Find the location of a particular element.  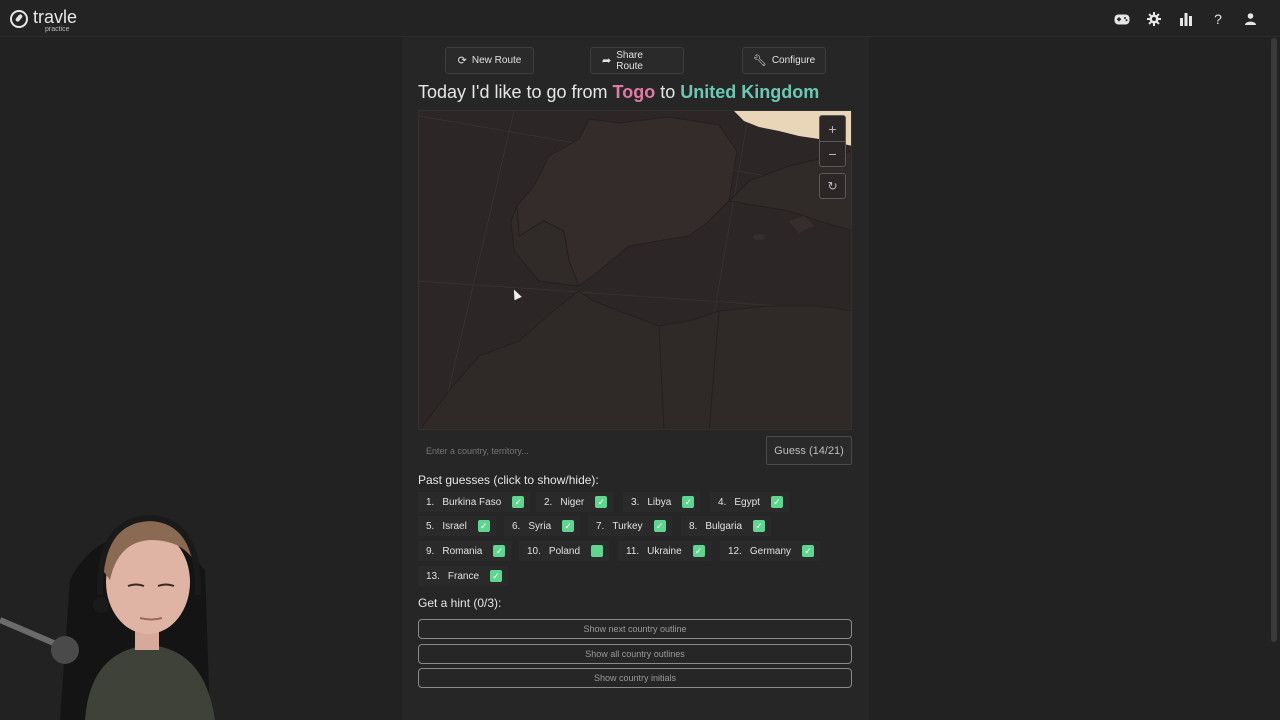

share-route-label: Share Route is located at coordinates (629, 60).